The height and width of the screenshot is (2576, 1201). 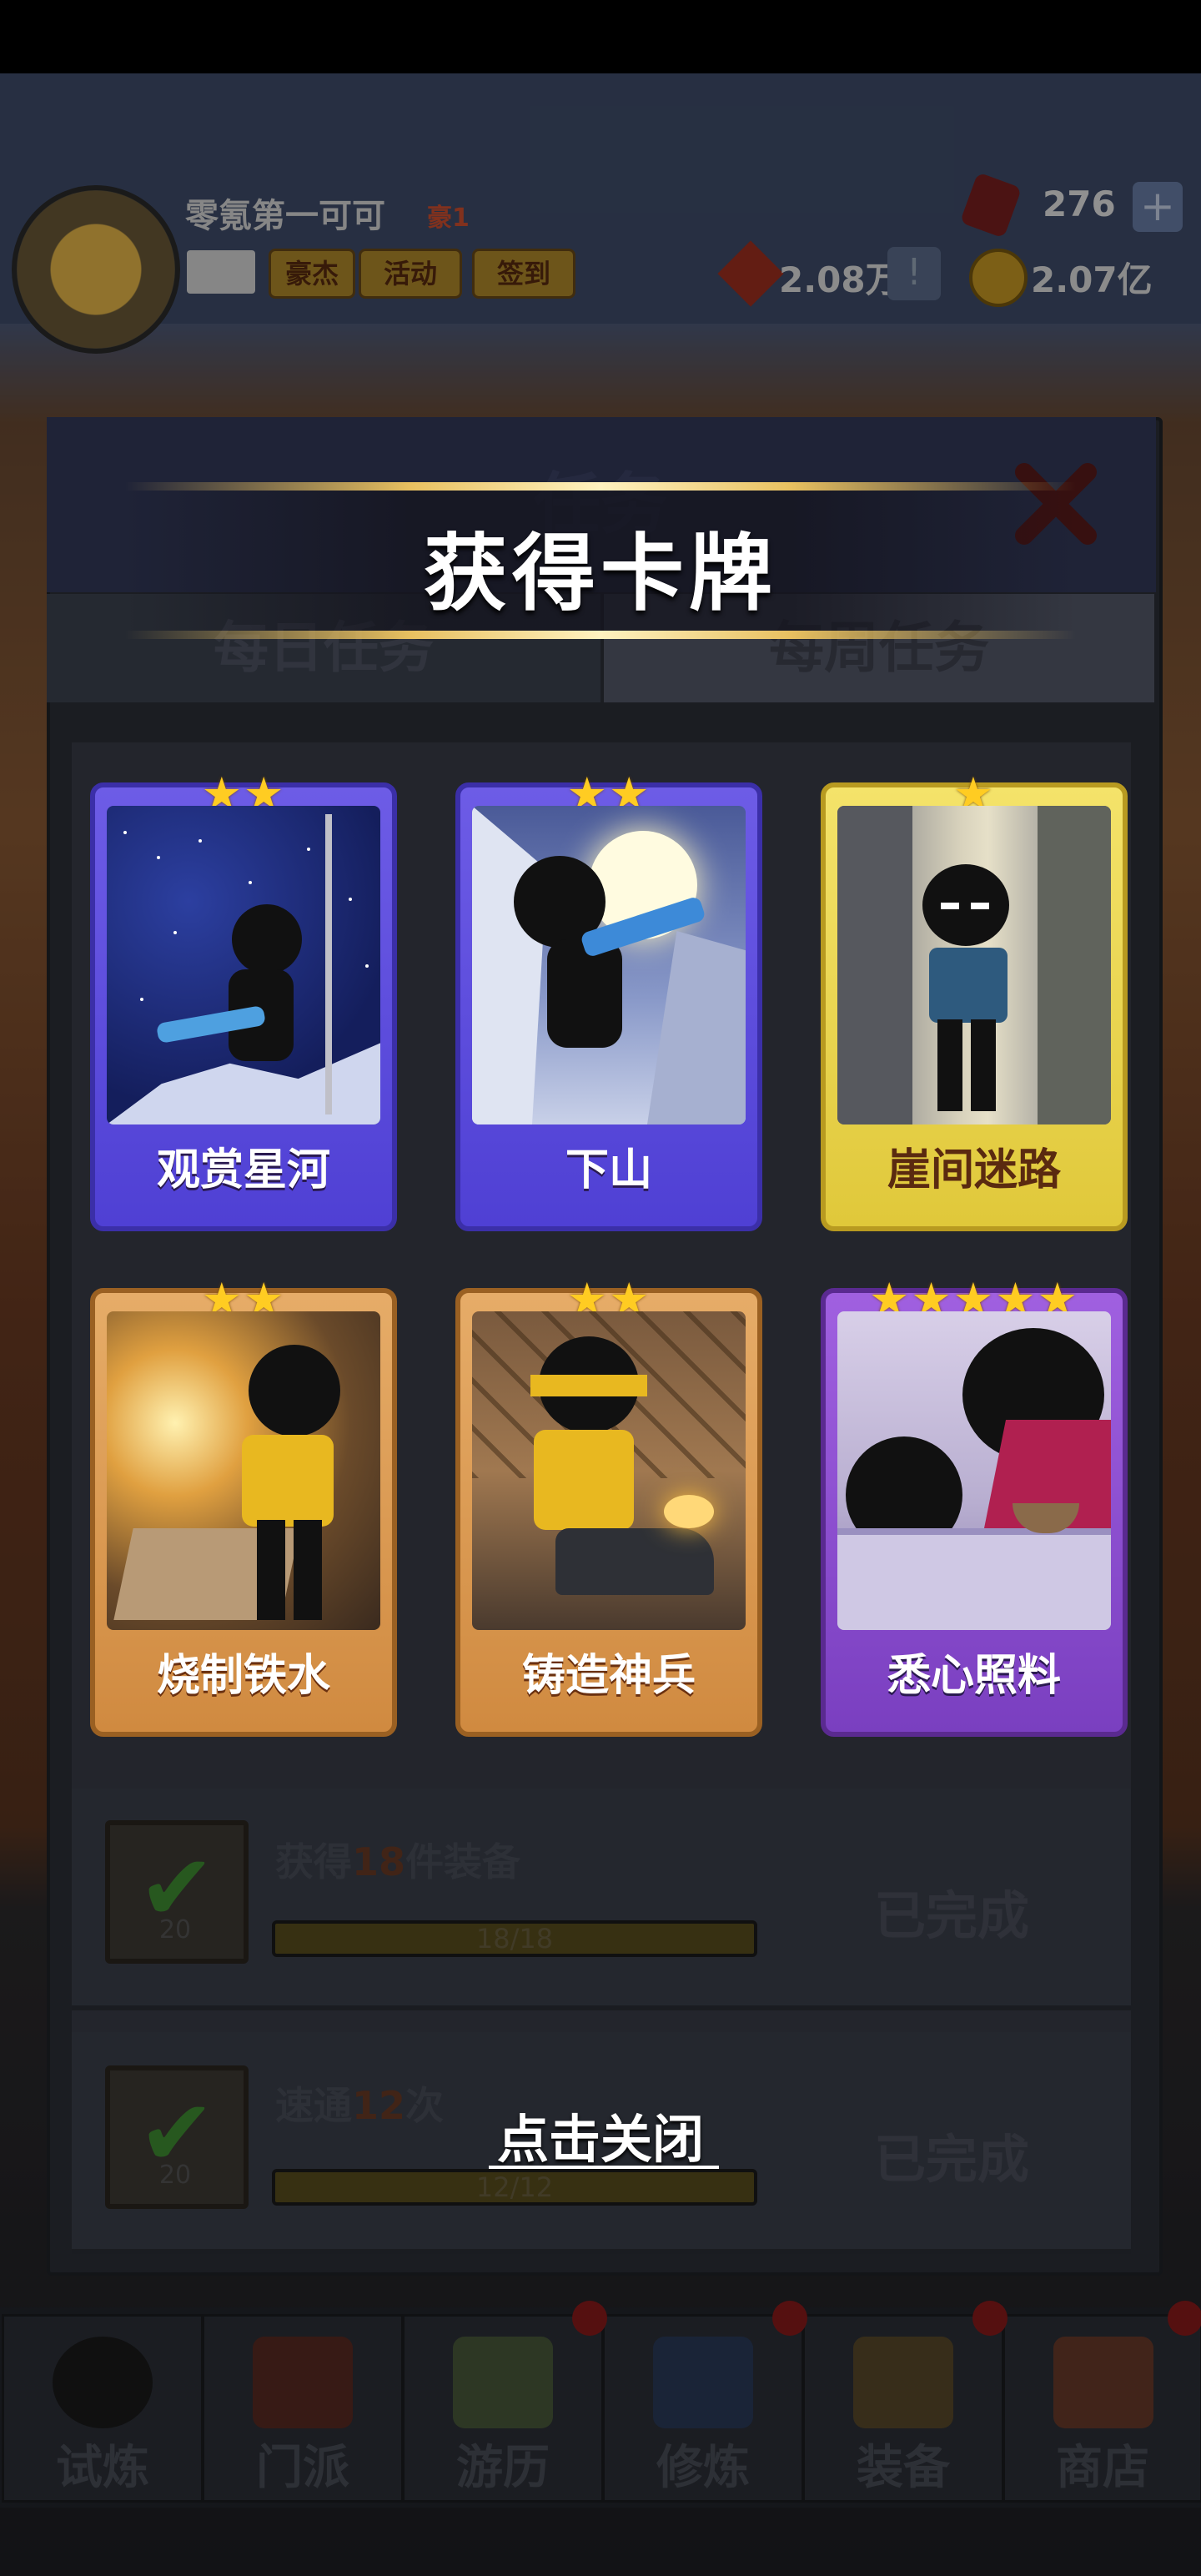 I want to click on card-descend-mountain: ★★ 下山, so click(x=608, y=1000).